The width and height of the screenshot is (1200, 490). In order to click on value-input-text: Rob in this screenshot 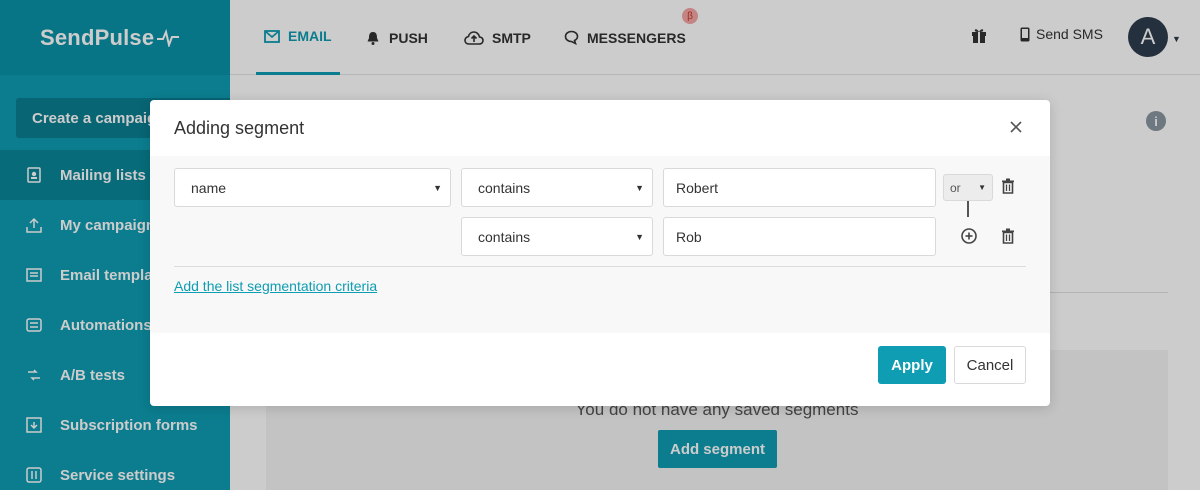, I will do `click(689, 236)`.